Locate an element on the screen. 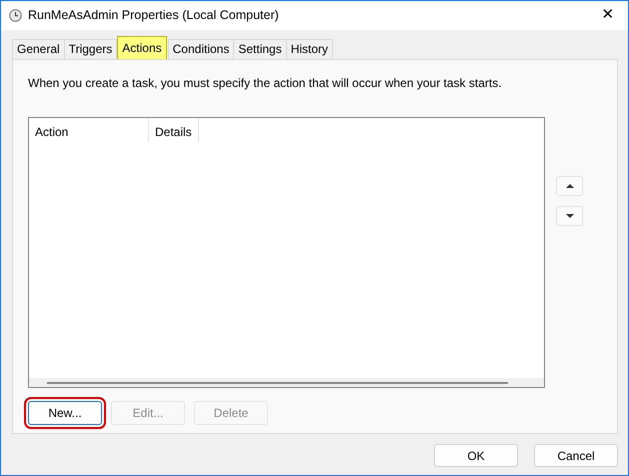  clock-icon is located at coordinates (15, 15).